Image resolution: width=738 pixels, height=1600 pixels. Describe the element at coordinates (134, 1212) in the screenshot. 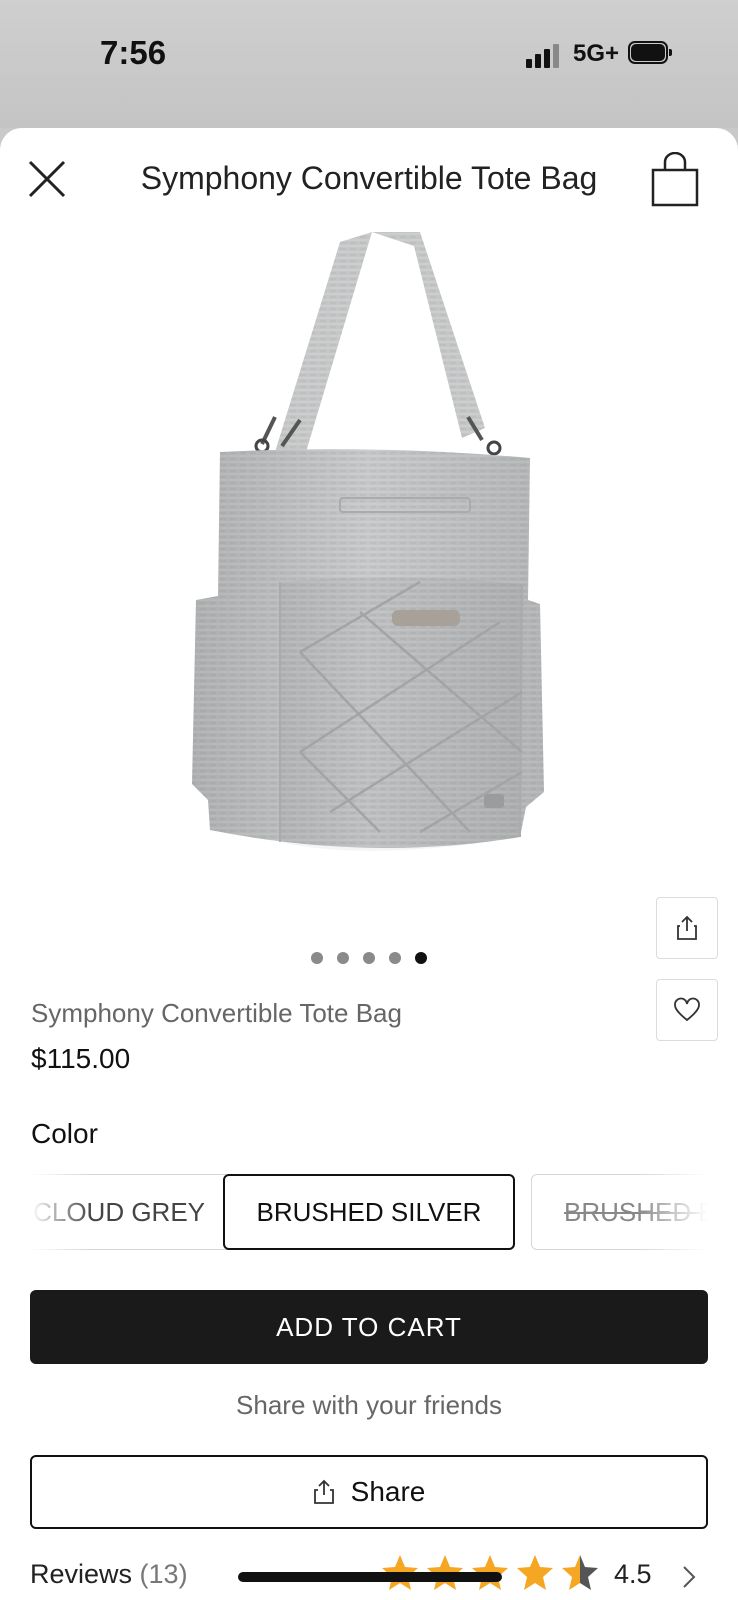

I see `color-option-cloud-grey: CLOUD GREY` at that location.